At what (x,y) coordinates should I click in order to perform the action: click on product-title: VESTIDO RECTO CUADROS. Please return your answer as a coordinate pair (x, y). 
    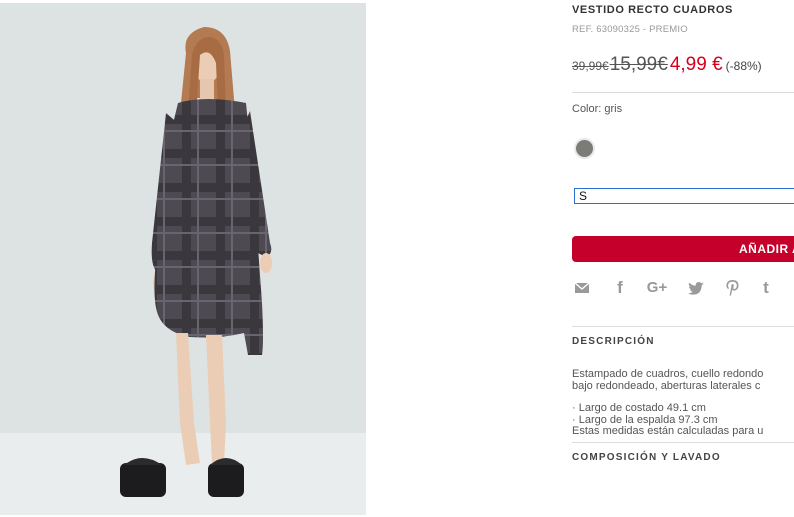
    Looking at the image, I should click on (652, 10).